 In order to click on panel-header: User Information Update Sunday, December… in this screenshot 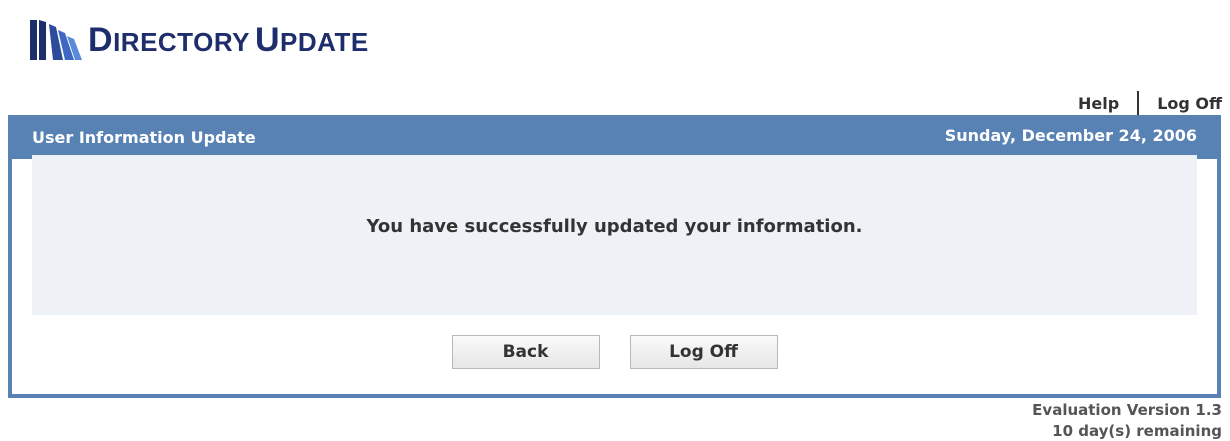, I will do `click(614, 139)`.